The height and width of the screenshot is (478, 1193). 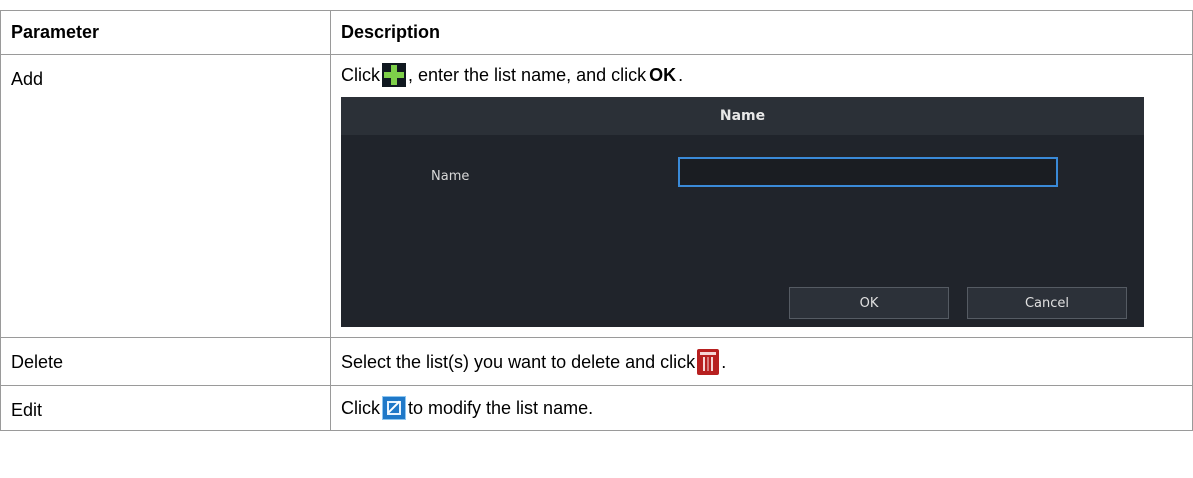 What do you see at coordinates (869, 303) in the screenshot?
I see `dialog-ok-button: OK` at bounding box center [869, 303].